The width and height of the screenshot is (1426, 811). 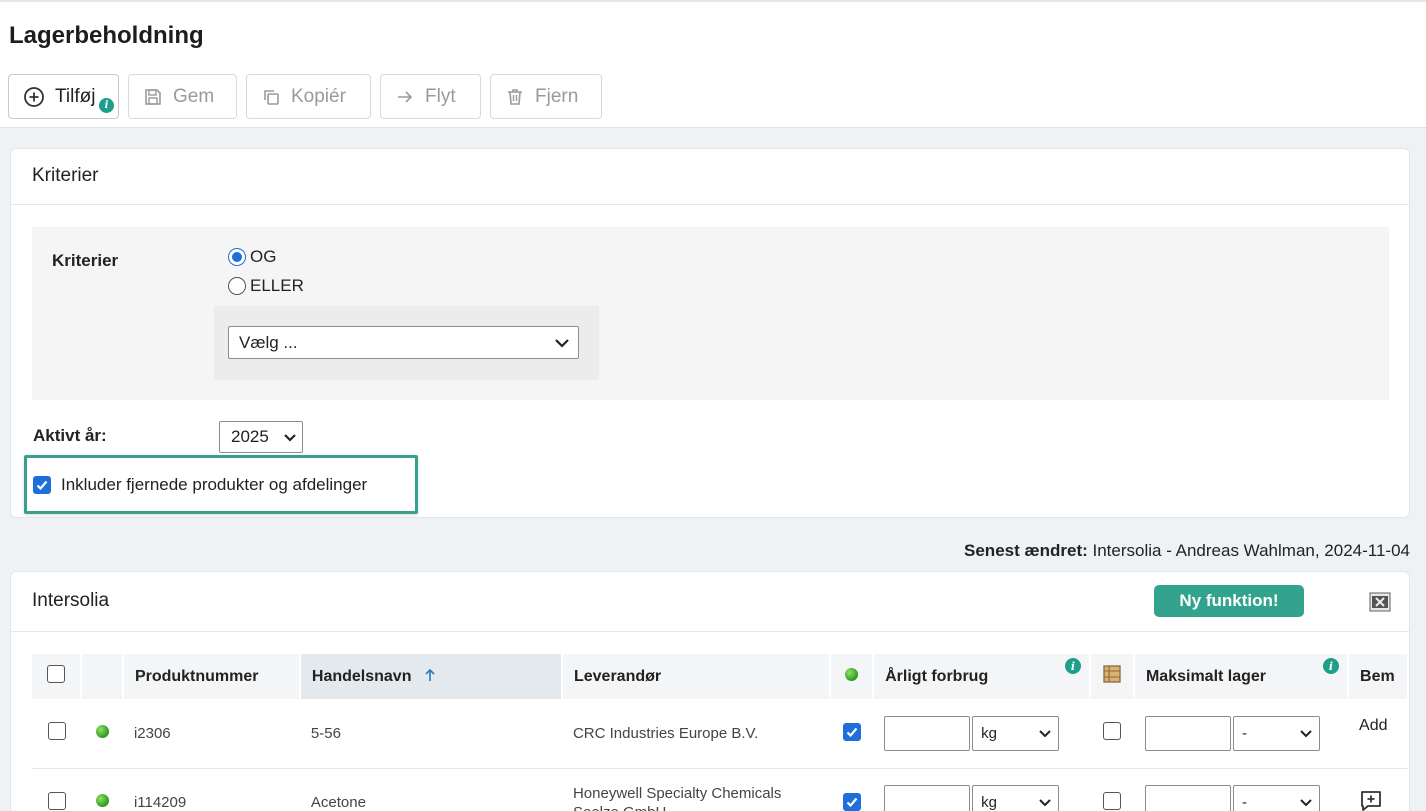 I want to click on trade-name-header-label: Handelsnavn, so click(x=361, y=676).